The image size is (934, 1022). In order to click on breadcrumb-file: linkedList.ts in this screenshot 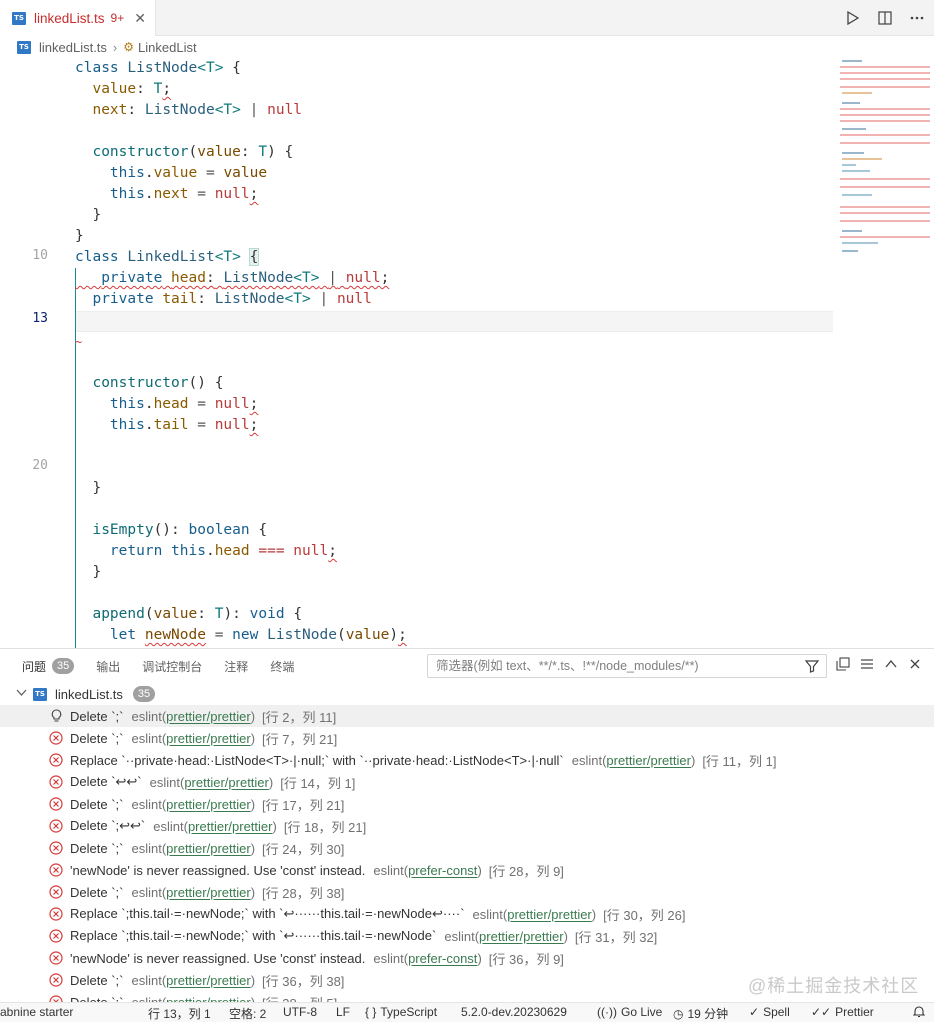, I will do `click(73, 47)`.